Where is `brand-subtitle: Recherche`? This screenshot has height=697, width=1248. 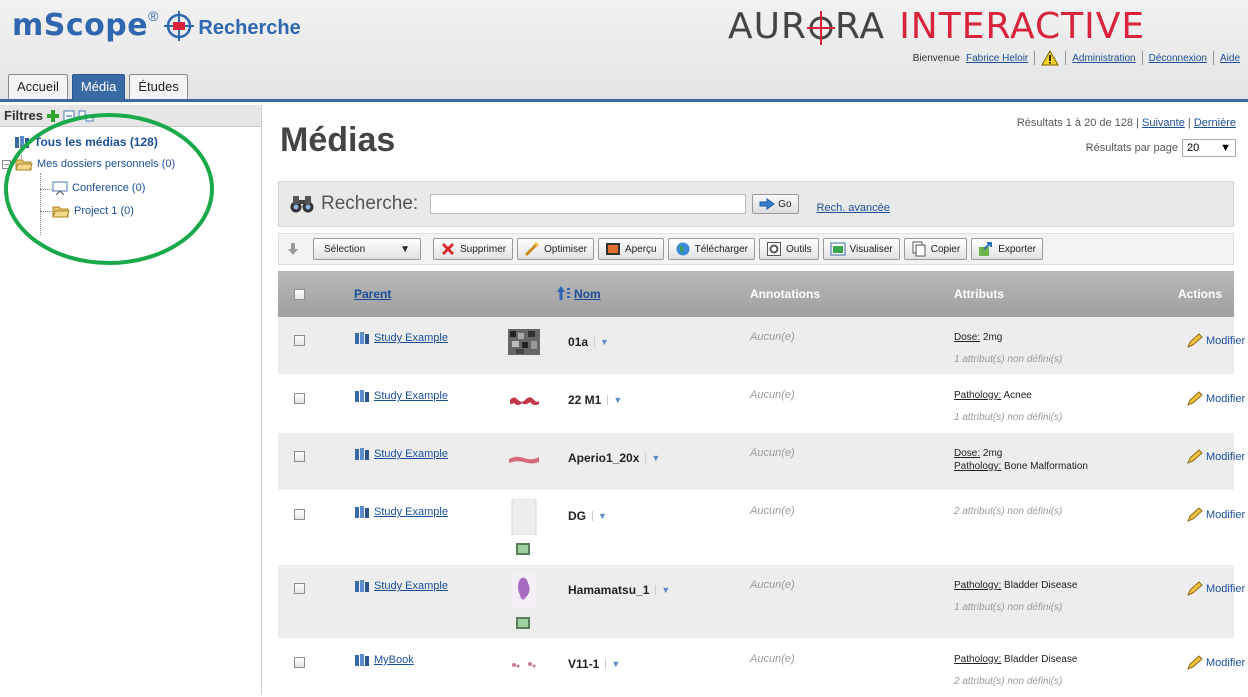 brand-subtitle: Recherche is located at coordinates (249, 28).